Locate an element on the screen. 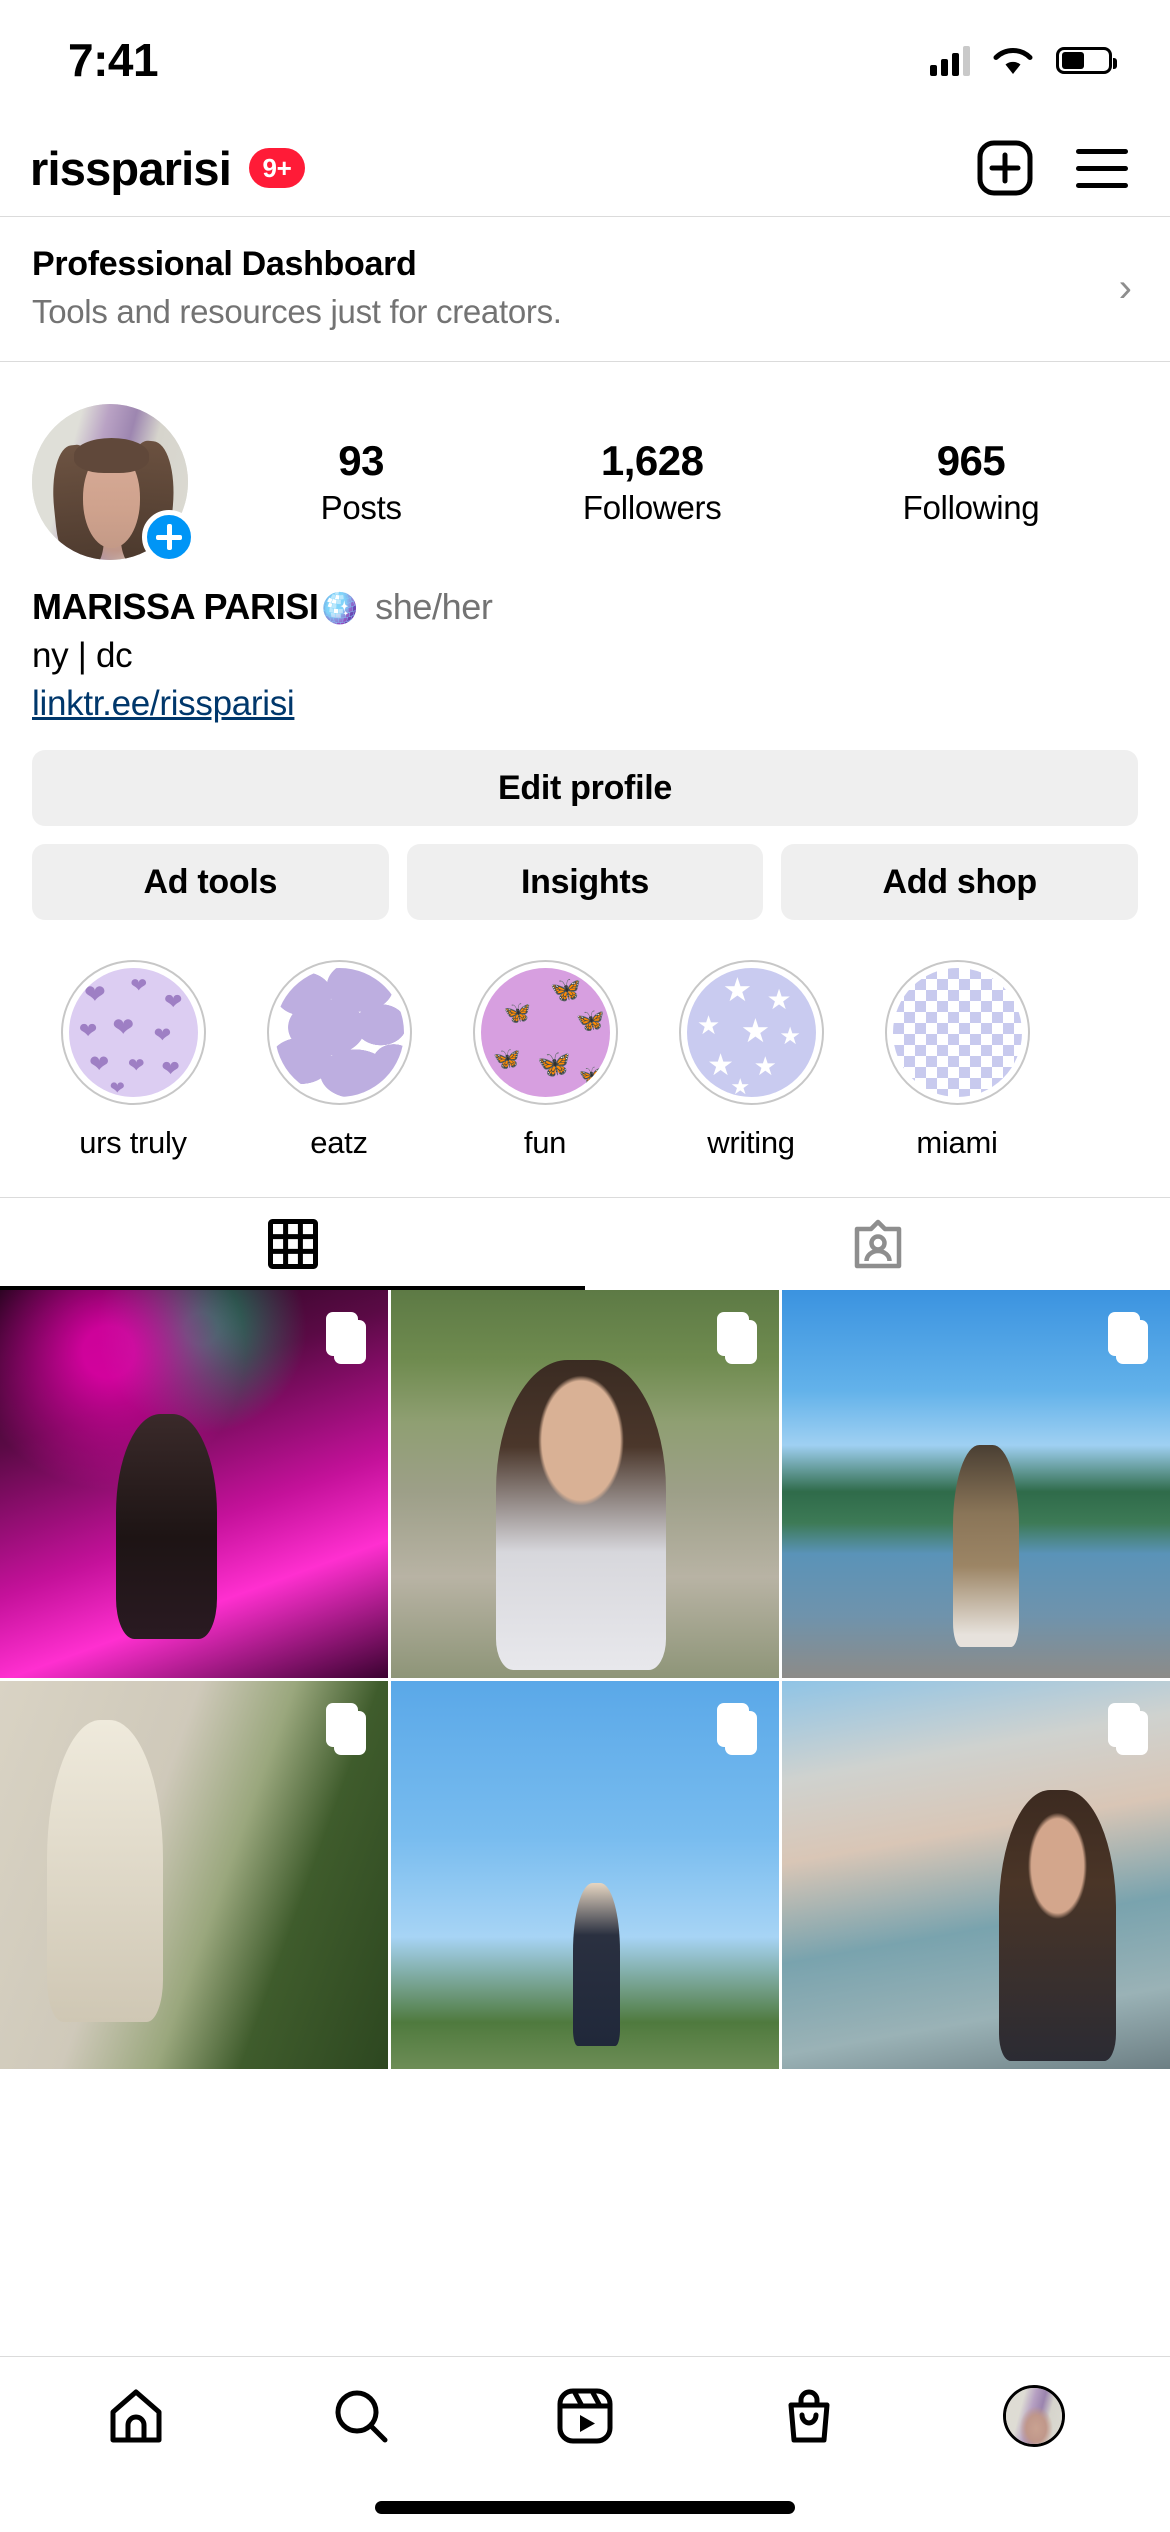 The image size is (1170, 2532). insights-button: Insights is located at coordinates (585, 882).